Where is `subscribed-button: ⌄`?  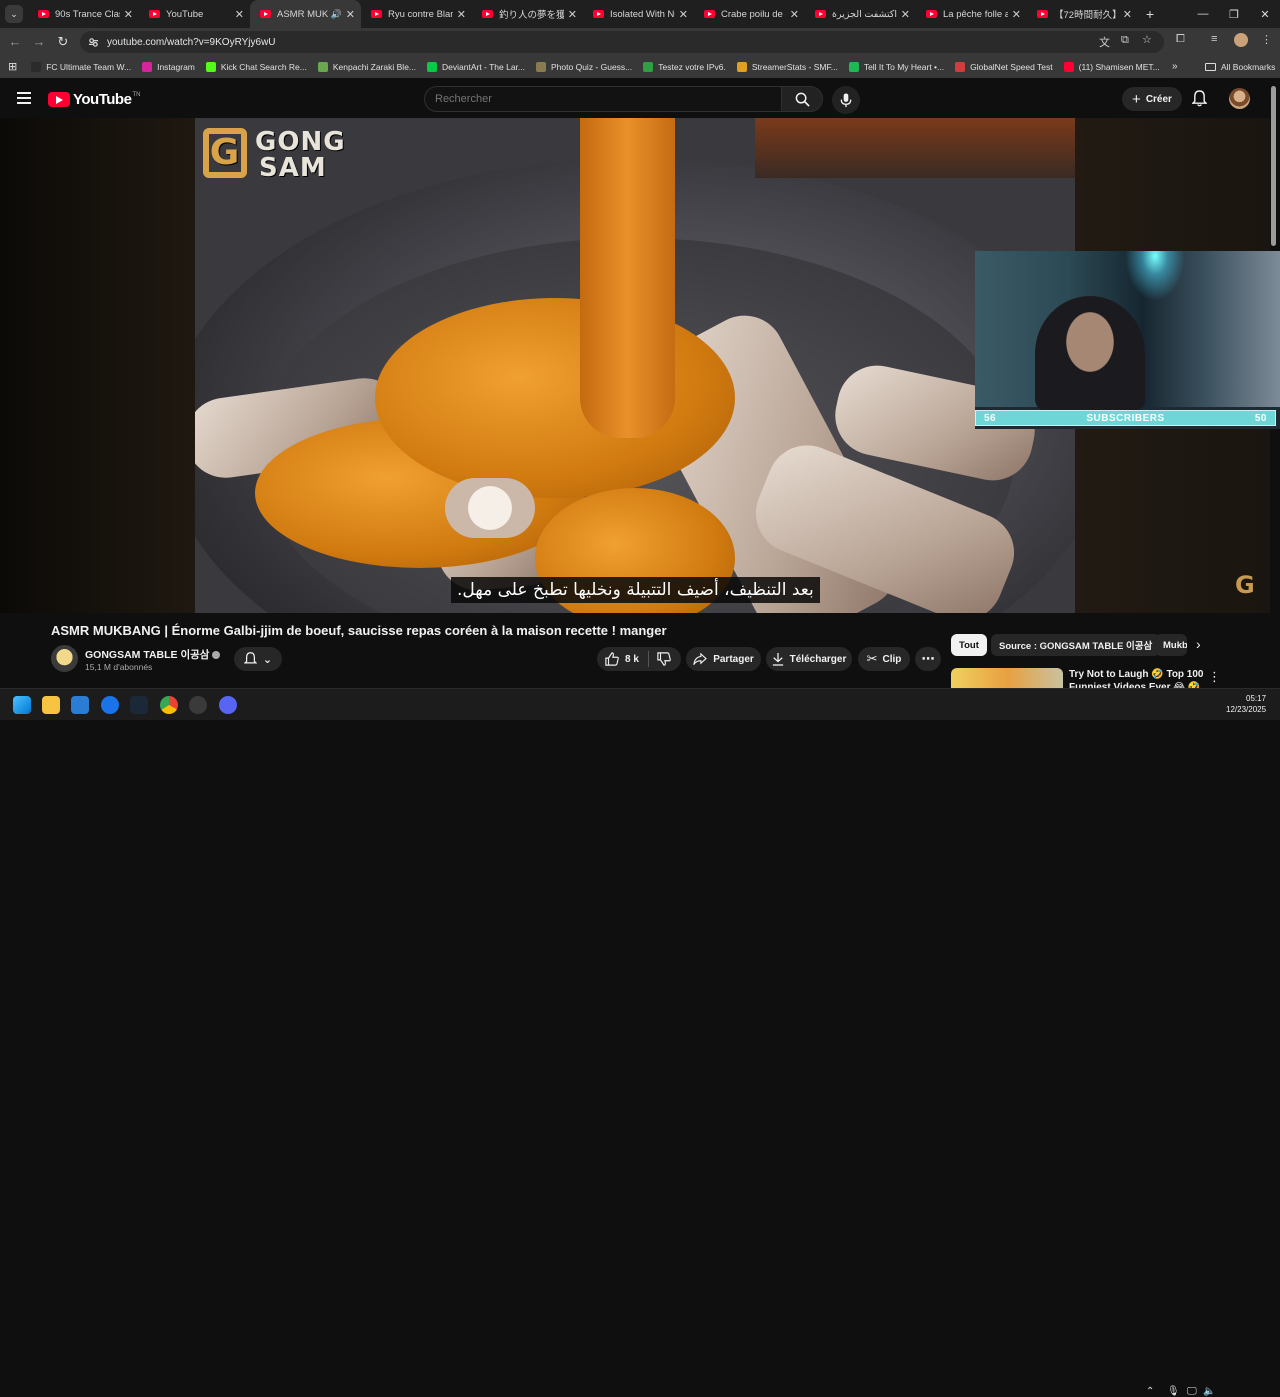 subscribed-button: ⌄ is located at coordinates (258, 659).